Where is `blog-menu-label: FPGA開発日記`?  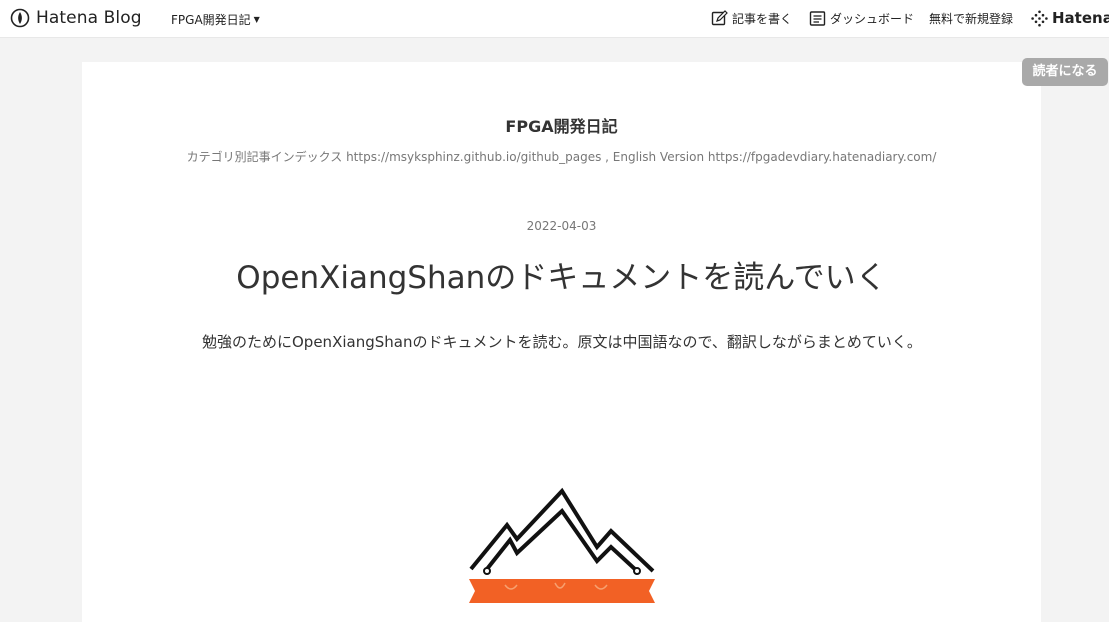 blog-menu-label: FPGA開発日記 is located at coordinates (211, 20).